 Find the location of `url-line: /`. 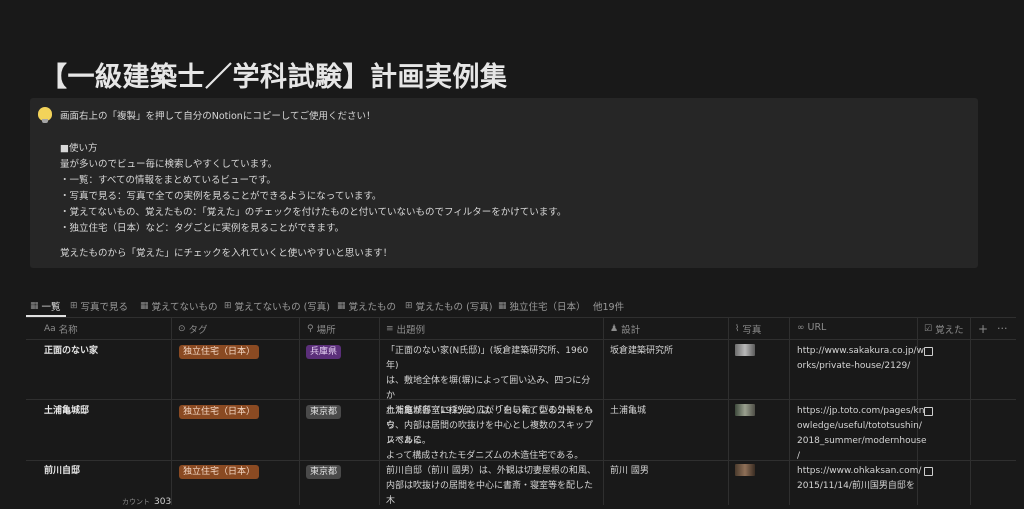

url-line: / is located at coordinates (856, 456).